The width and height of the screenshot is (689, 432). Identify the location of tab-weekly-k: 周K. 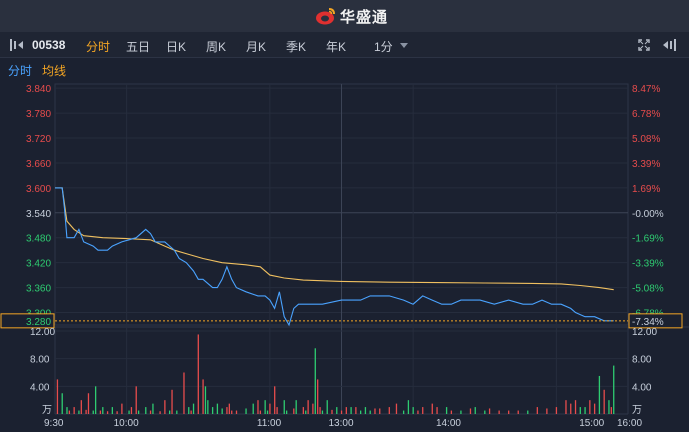
(216, 46).